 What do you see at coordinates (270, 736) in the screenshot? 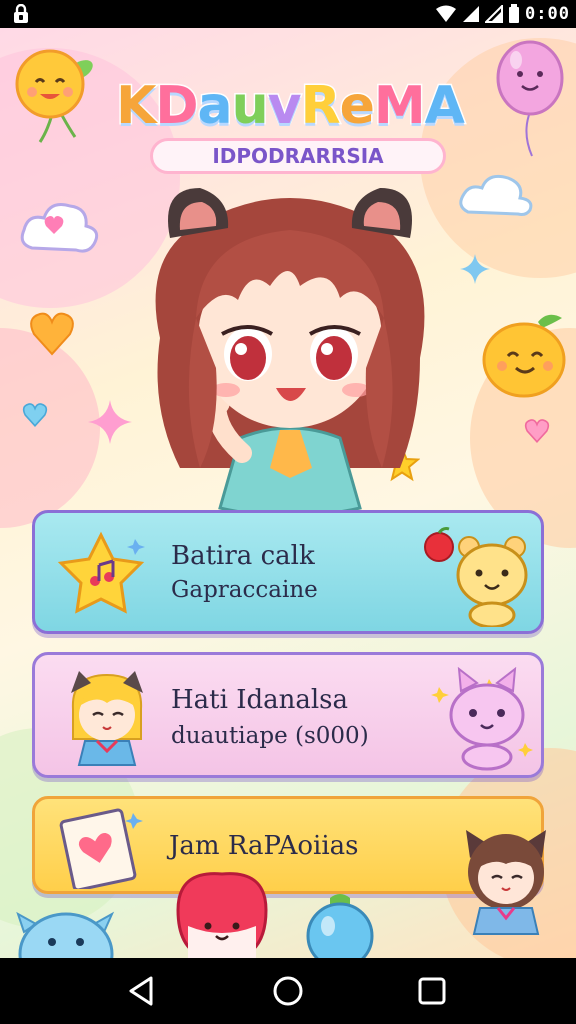
I see `card-2-subtitle: duautiape (s000)` at bounding box center [270, 736].